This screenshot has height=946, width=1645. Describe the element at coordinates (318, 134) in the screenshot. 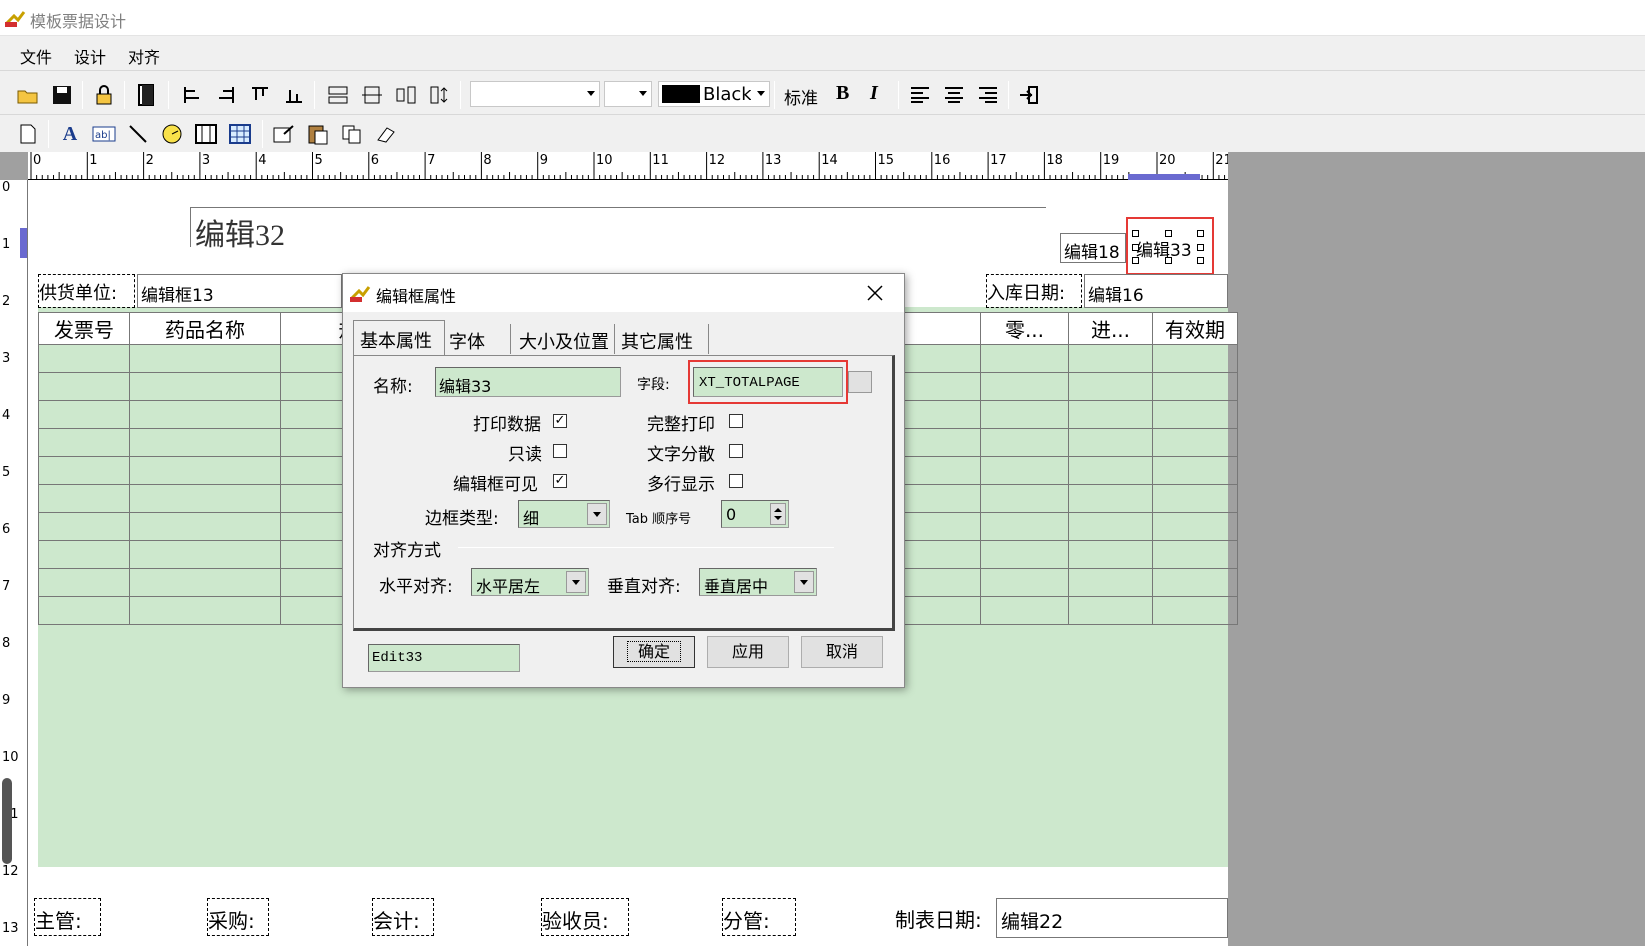

I see `paste-icon` at that location.